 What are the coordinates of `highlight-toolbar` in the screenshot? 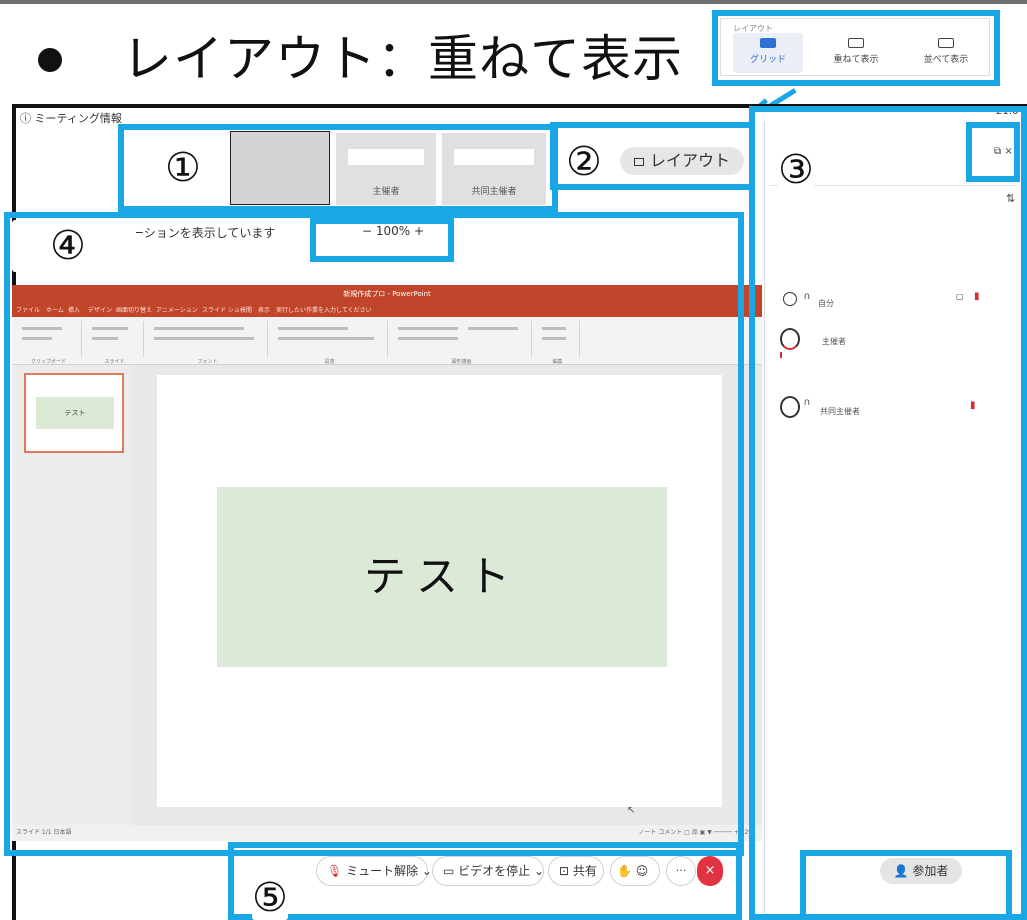 It's located at (485, 881).